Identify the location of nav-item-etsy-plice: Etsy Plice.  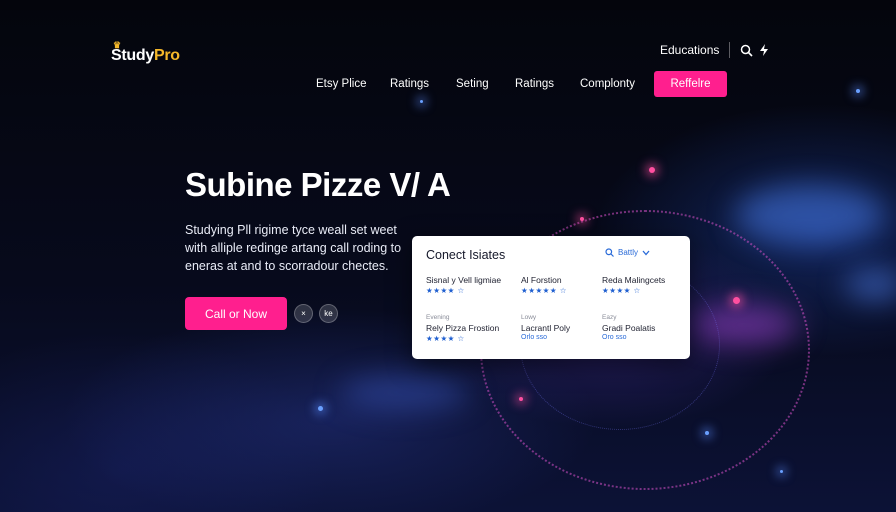
(341, 84).